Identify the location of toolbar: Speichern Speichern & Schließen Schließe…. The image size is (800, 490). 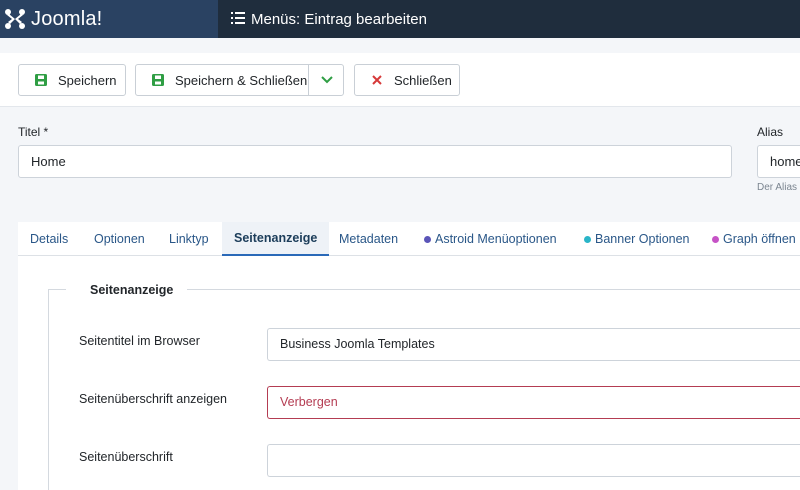
(400, 80).